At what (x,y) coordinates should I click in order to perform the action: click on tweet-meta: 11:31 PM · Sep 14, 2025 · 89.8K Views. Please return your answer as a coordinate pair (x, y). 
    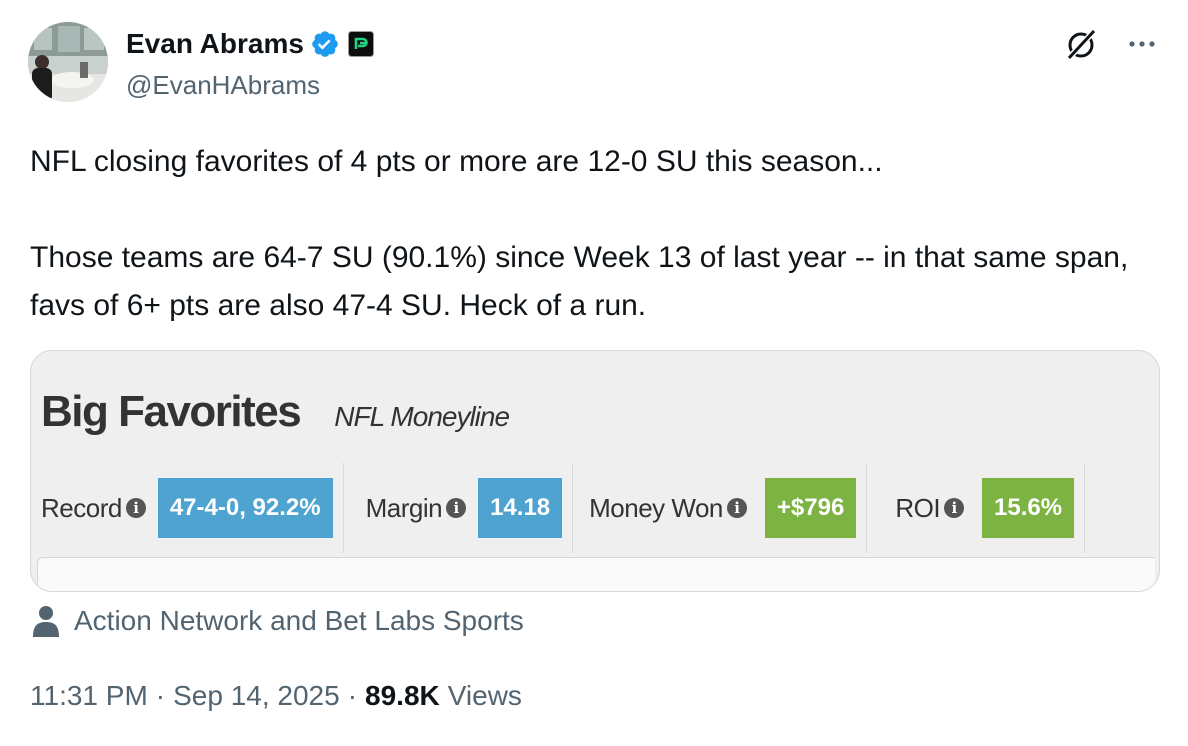
    Looking at the image, I should click on (276, 696).